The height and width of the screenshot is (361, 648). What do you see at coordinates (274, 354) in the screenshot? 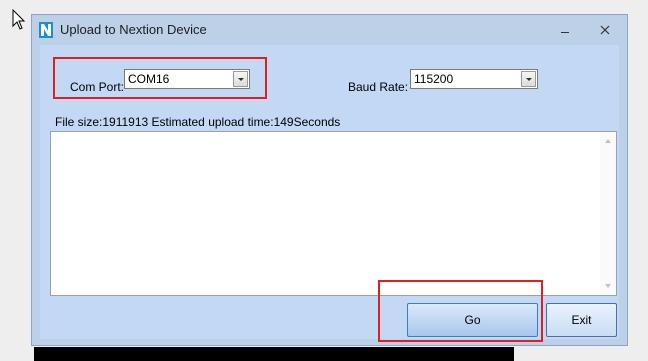
I see `taskbar-strip` at bounding box center [274, 354].